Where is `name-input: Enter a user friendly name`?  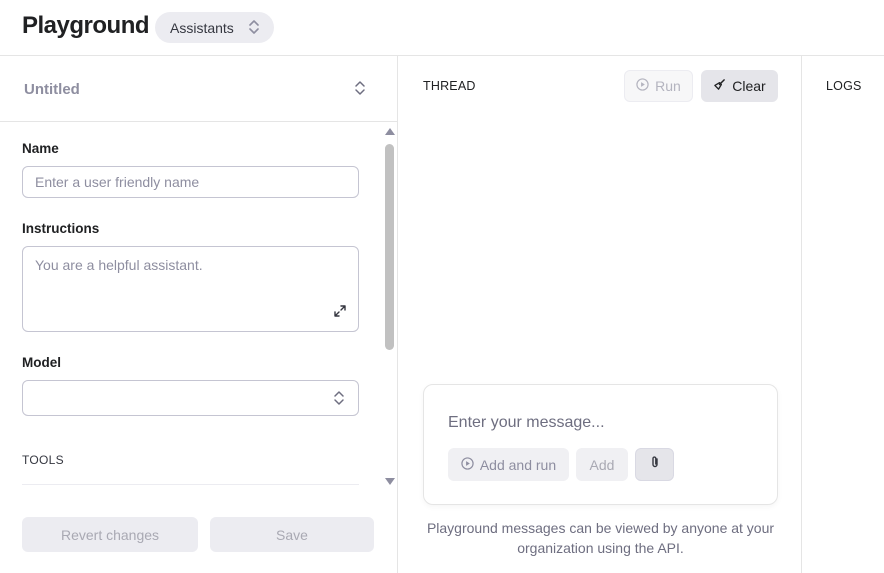 name-input: Enter a user friendly name is located at coordinates (190, 182).